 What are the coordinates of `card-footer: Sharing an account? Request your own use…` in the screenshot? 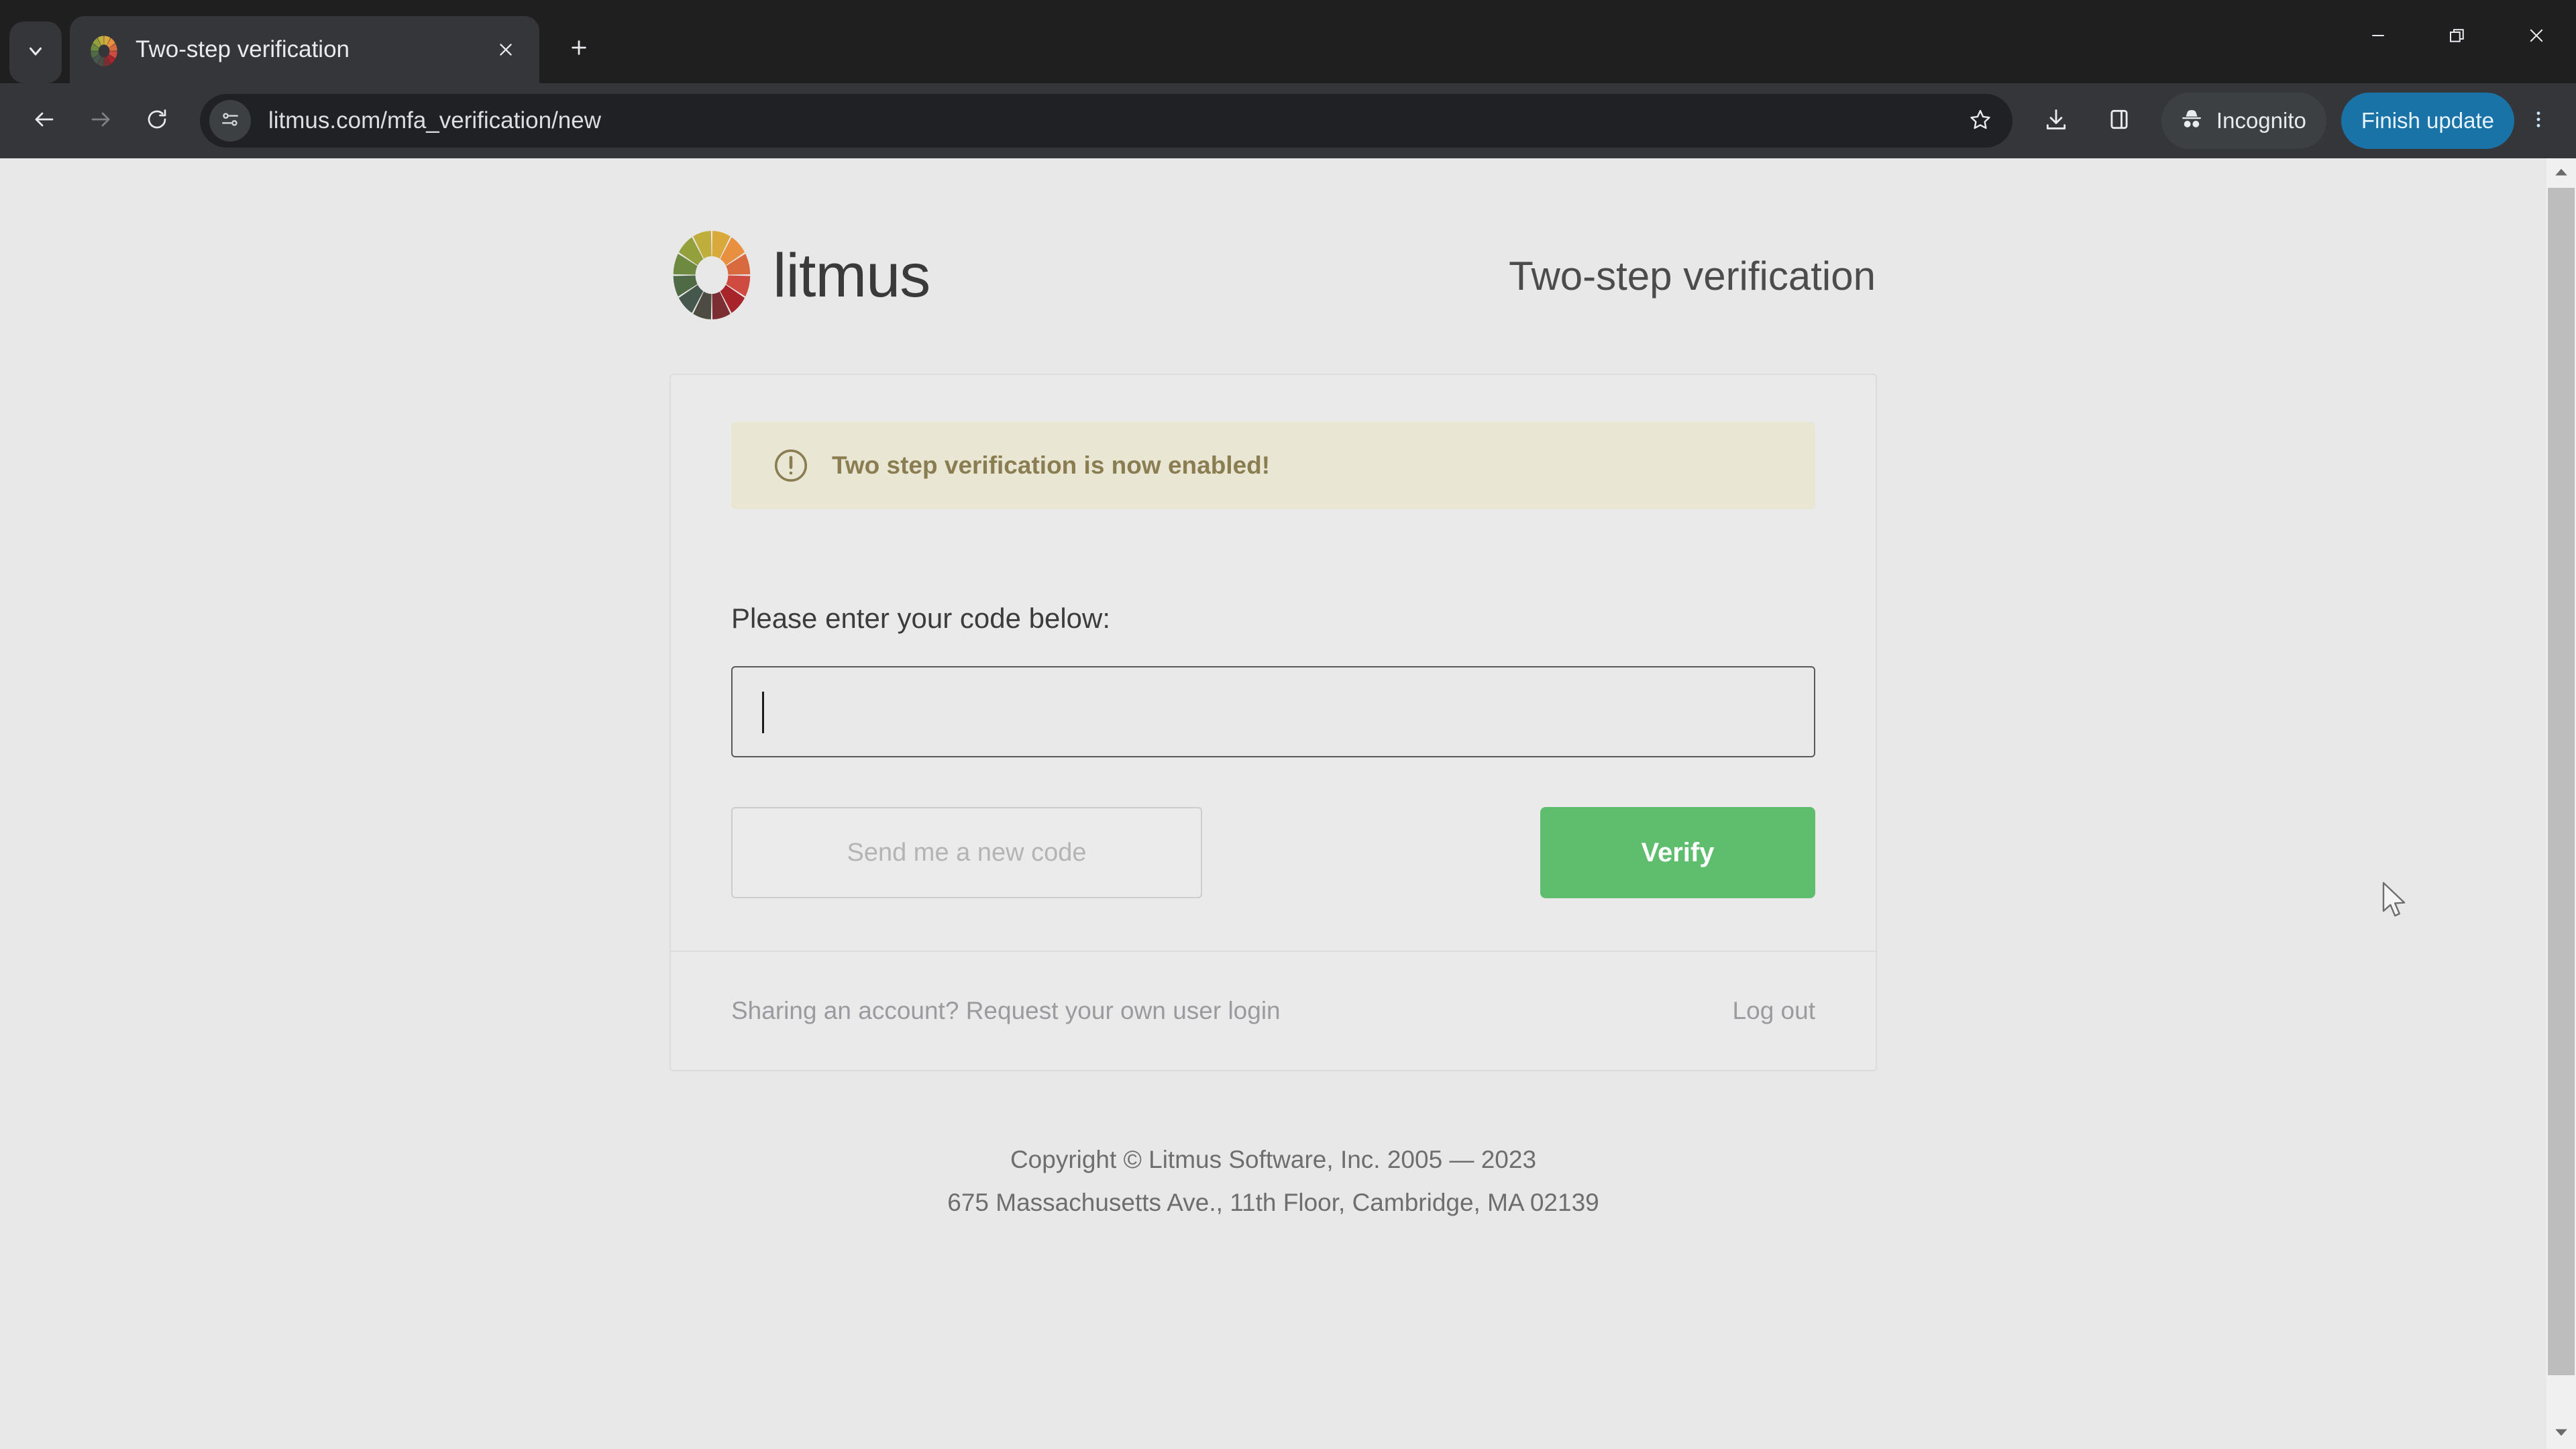 It's located at (1273, 1010).